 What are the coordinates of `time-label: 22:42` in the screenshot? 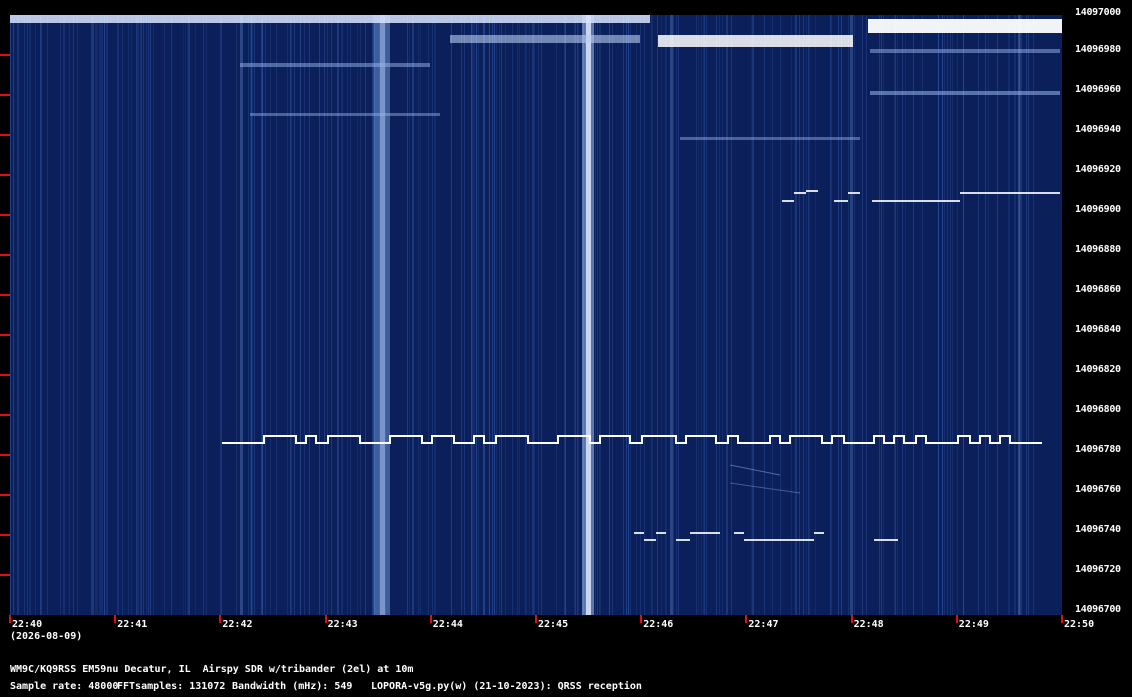 It's located at (237, 624).